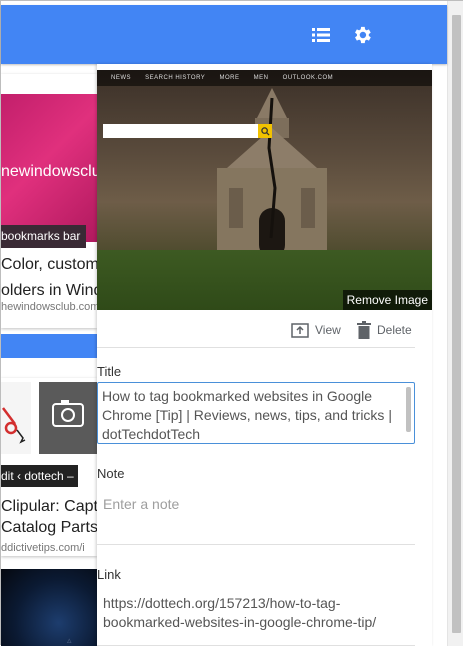  Describe the element at coordinates (364, 330) in the screenshot. I see `trash-icon` at that location.